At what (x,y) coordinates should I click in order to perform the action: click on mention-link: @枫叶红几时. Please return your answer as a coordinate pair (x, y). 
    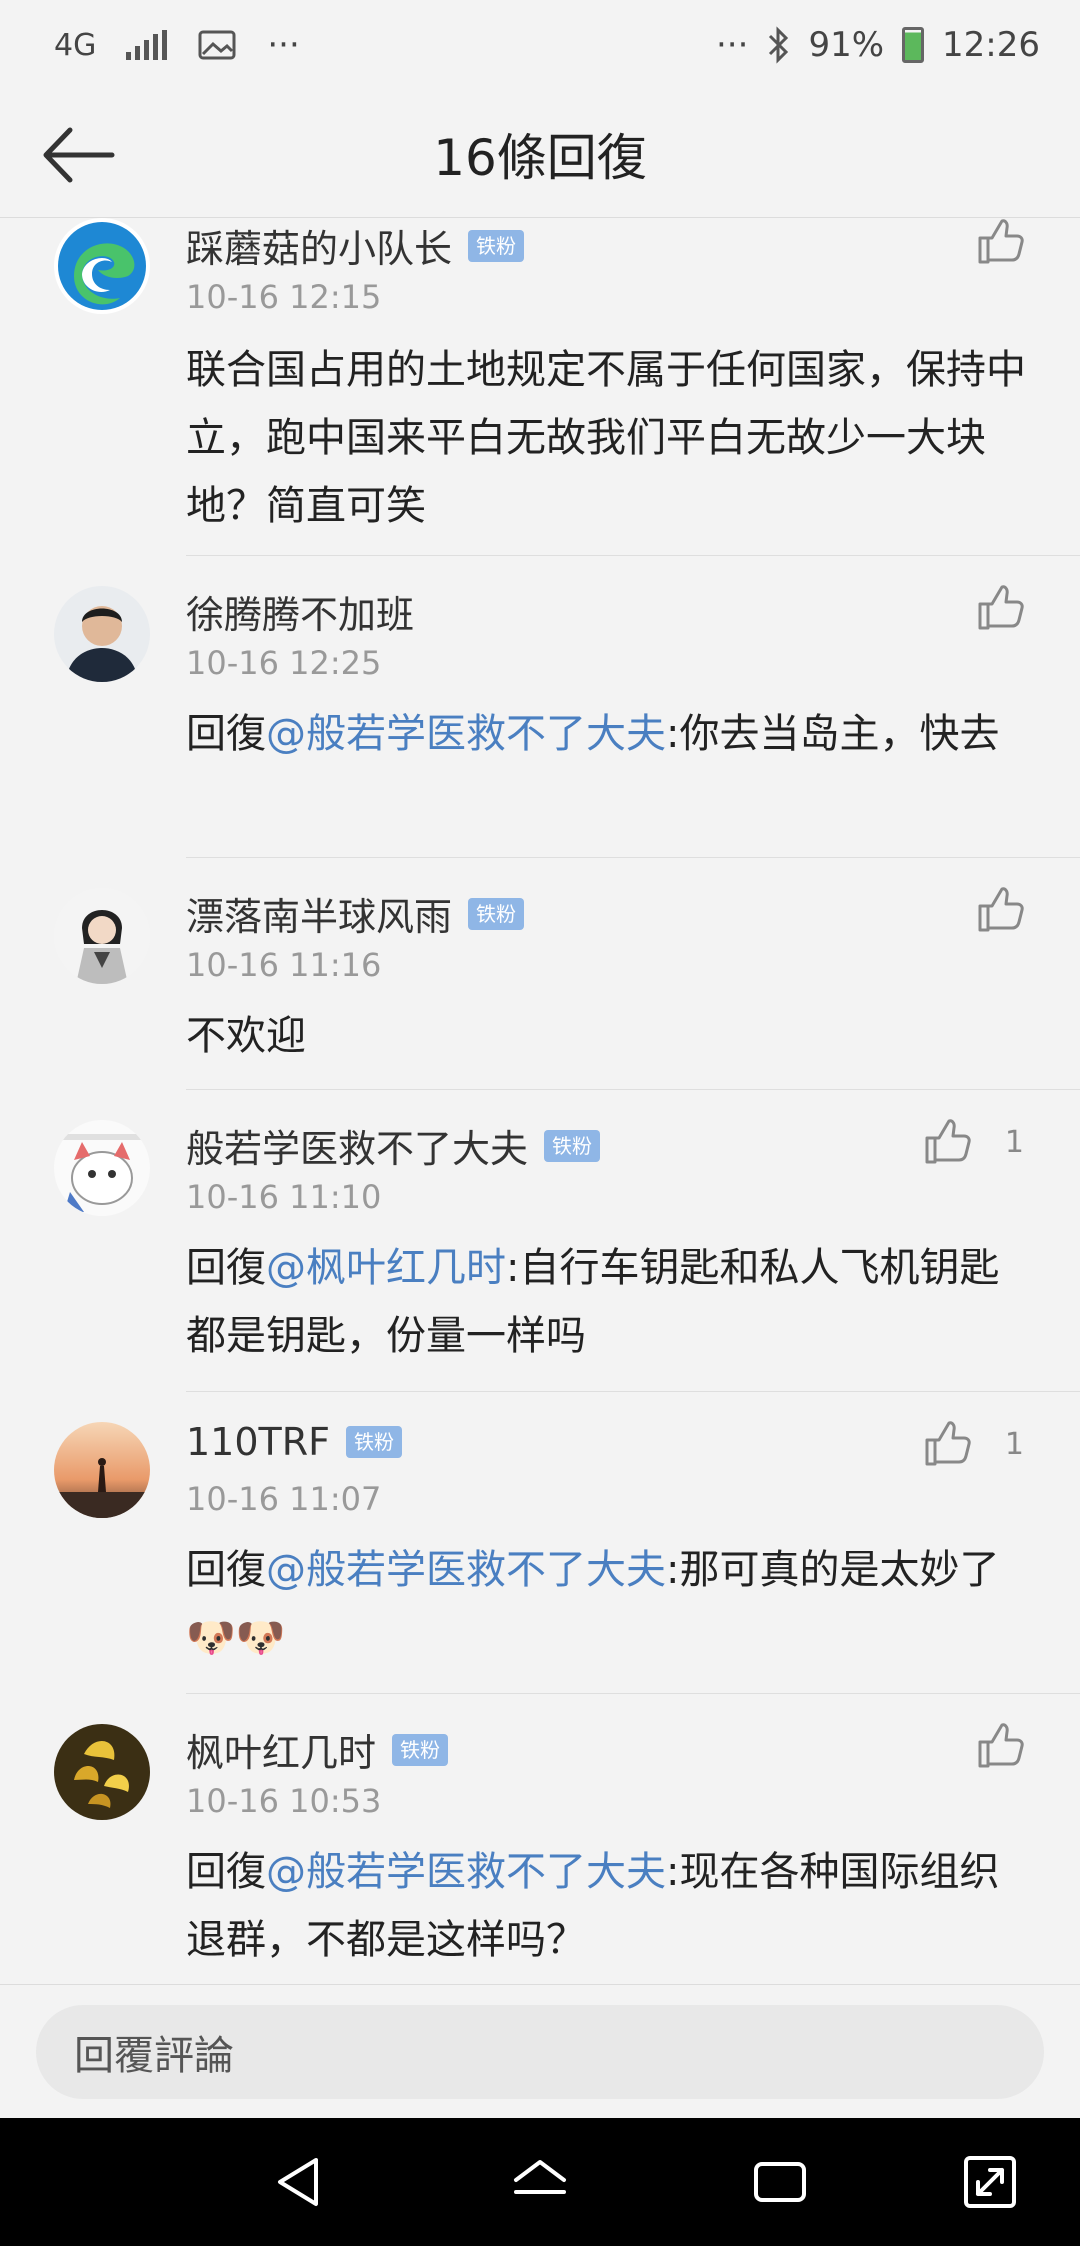
    Looking at the image, I should click on (386, 1268).